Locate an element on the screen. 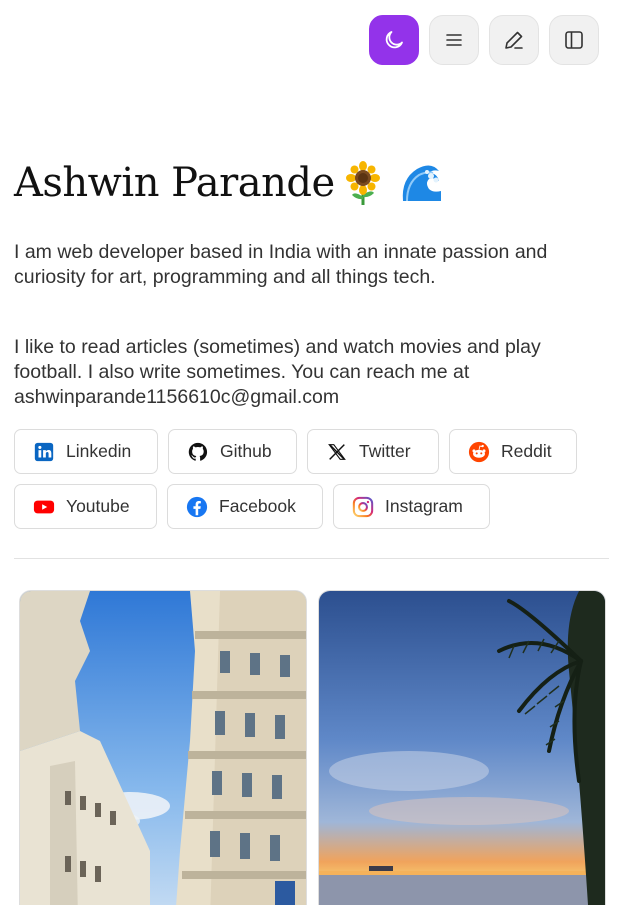 This screenshot has height=905, width=623. facebook-label: Facebook is located at coordinates (257, 506).